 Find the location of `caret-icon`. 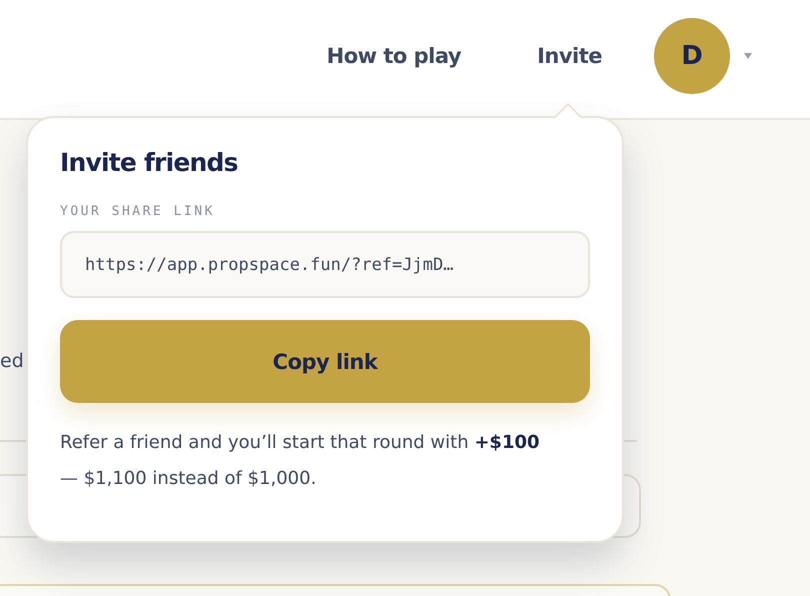

caret-icon is located at coordinates (748, 56).